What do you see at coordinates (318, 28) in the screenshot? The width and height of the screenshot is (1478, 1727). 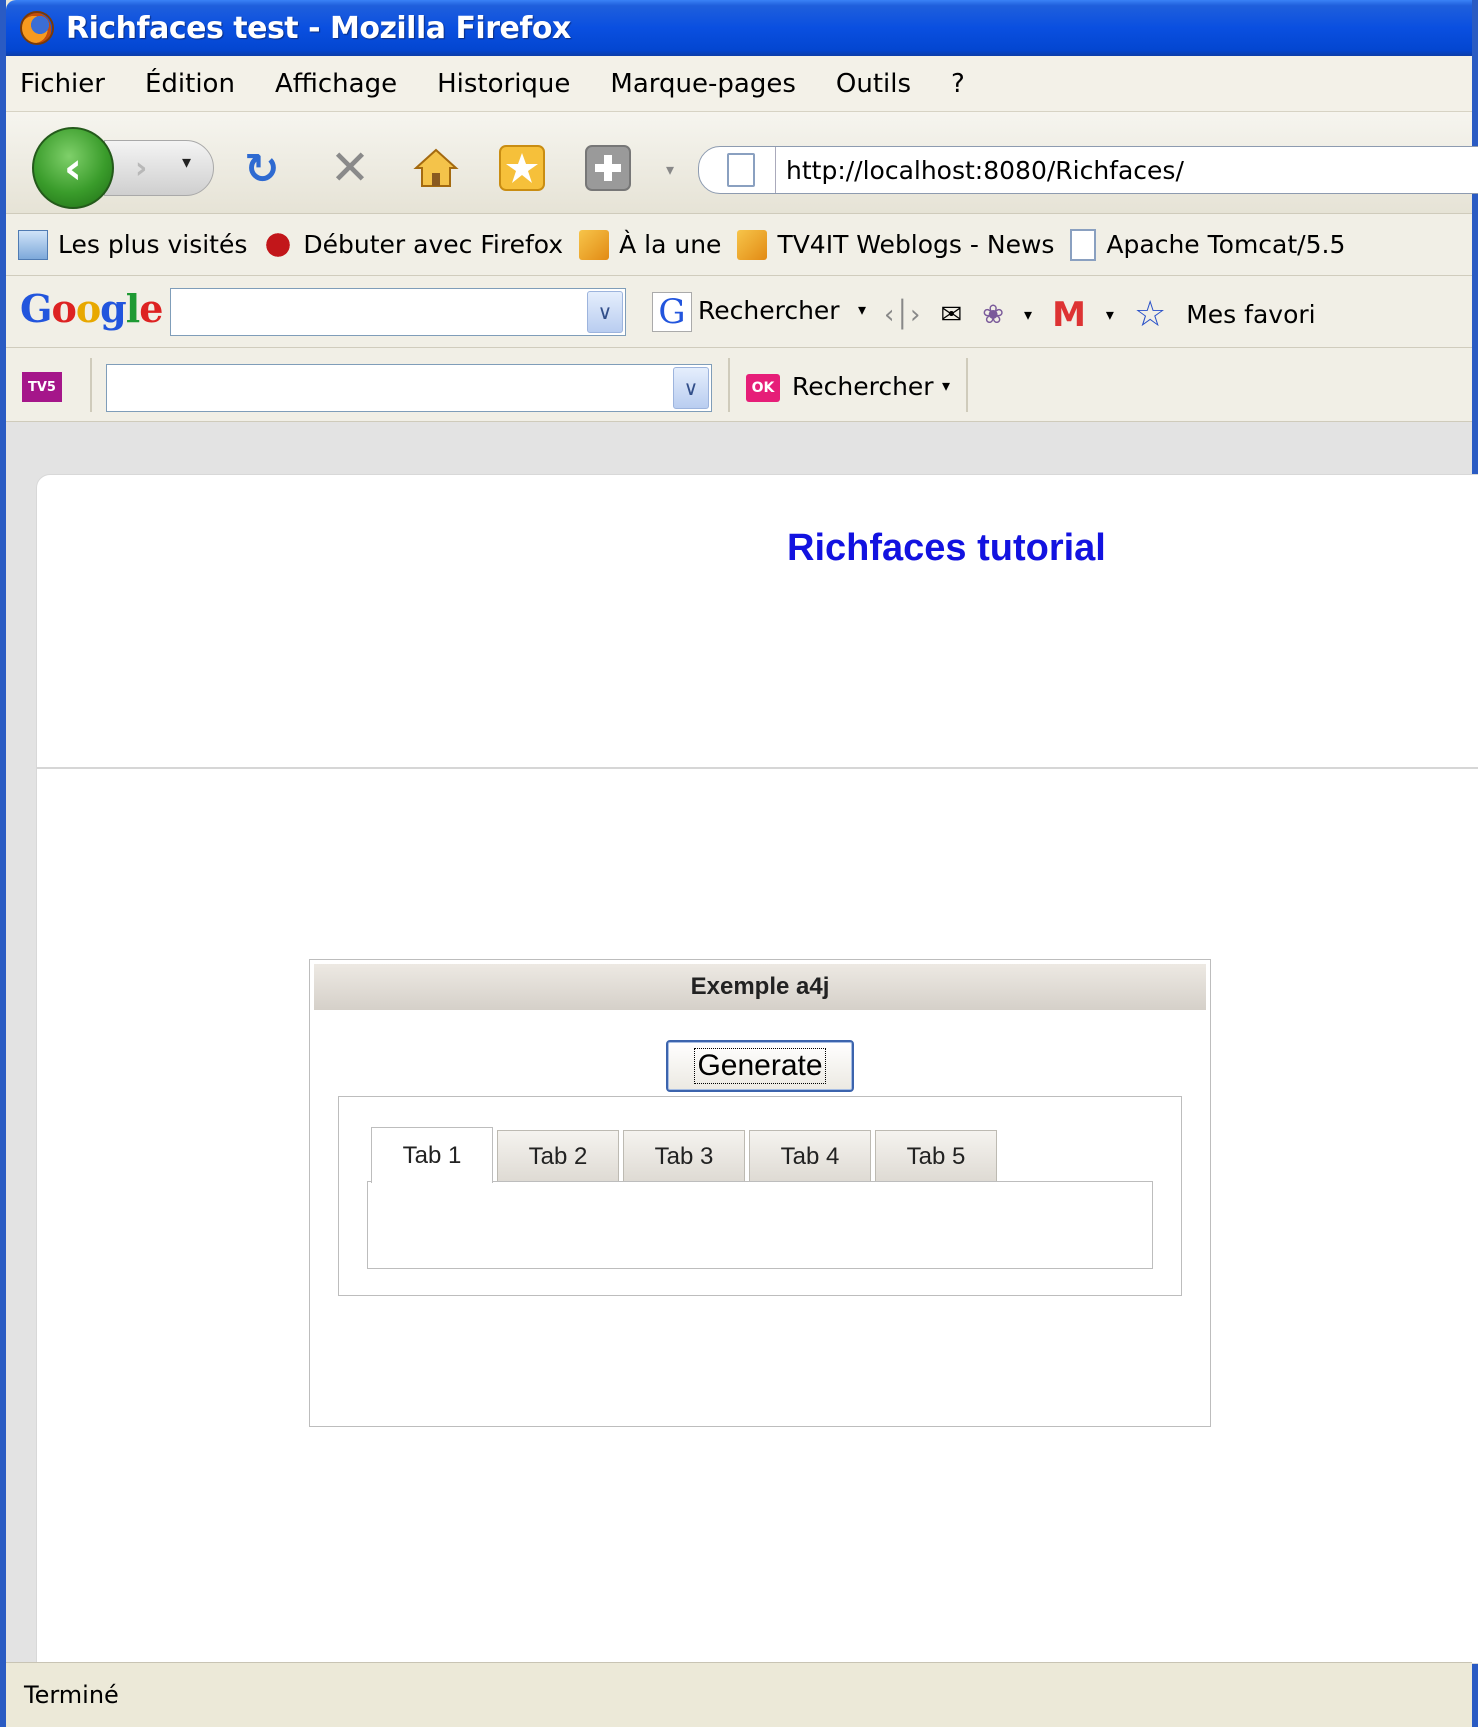 I see `window-title: Richfaces test - Mozilla Firefox` at bounding box center [318, 28].